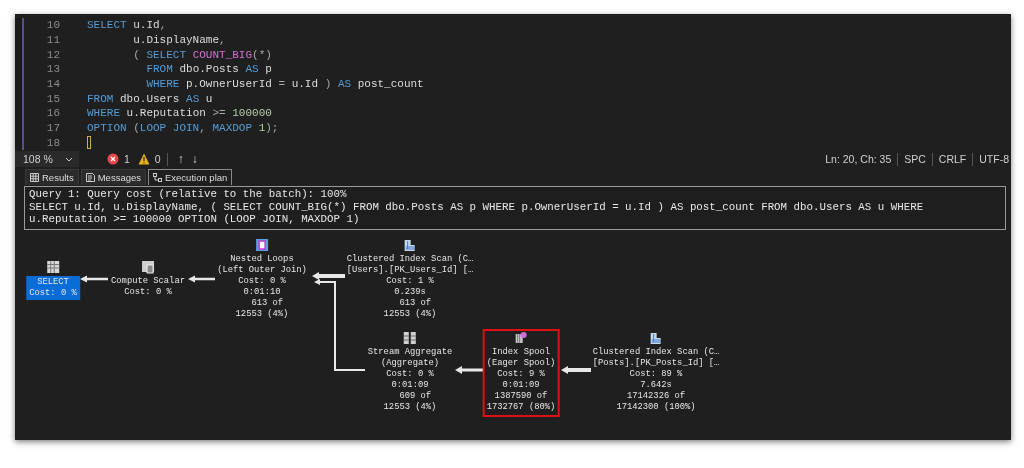 This screenshot has height=468, width=1024. What do you see at coordinates (47, 159) in the screenshot?
I see `zoom-dropdown: 108 %` at bounding box center [47, 159].